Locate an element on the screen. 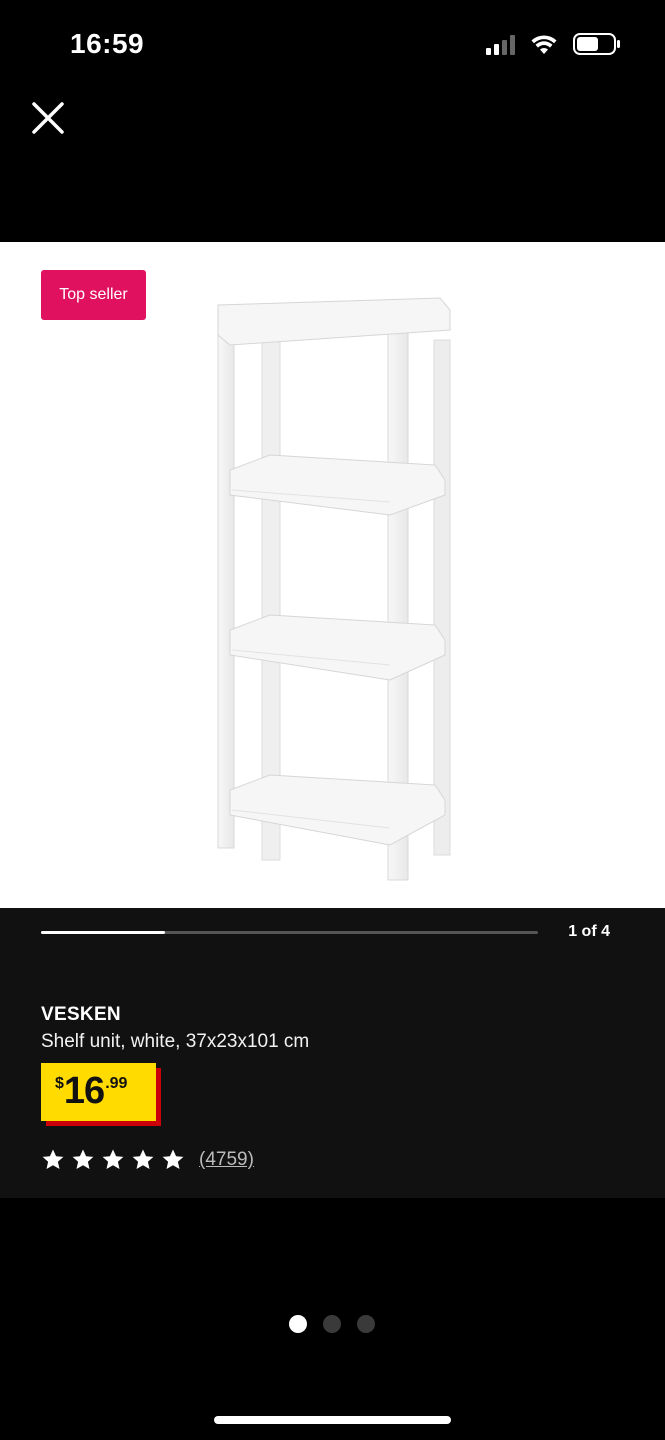 The image size is (665, 1440). status-time: 16:59 is located at coordinates (107, 43).